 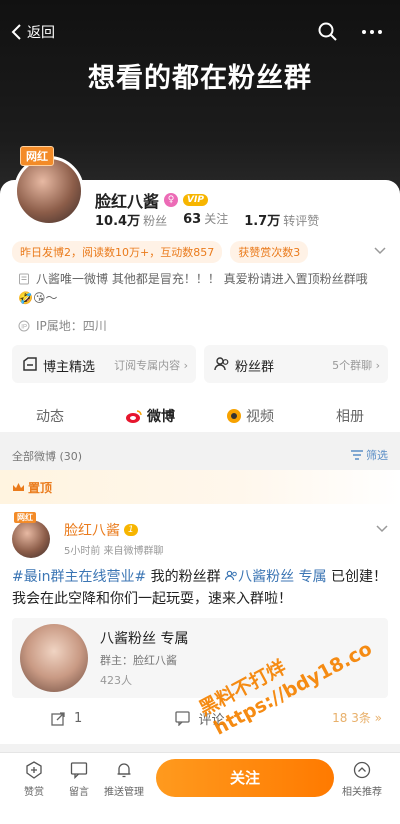 What do you see at coordinates (138, 660) in the screenshot?
I see `group-owner: 群主：脸红八酱` at bounding box center [138, 660].